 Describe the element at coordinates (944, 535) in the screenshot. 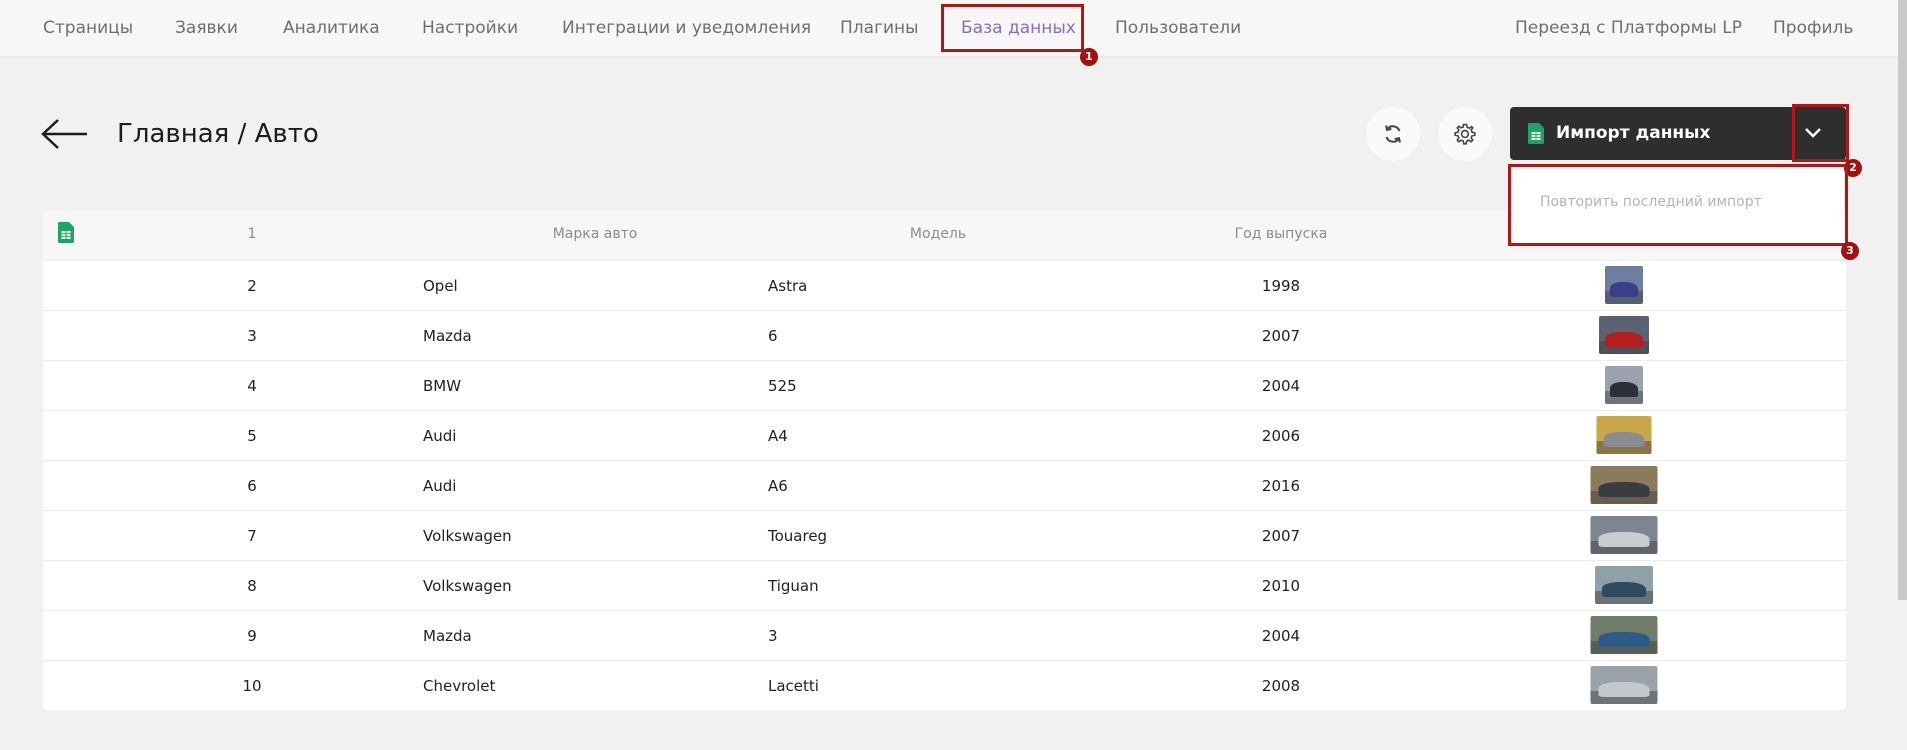

I see `table-row: 7 Volkswagen Touareg 2007` at that location.